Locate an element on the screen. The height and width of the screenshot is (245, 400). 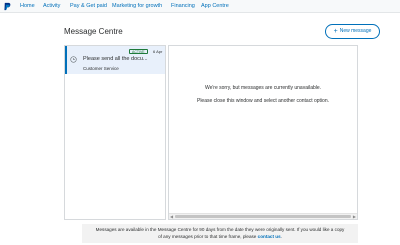
nav-activity: Activity is located at coordinates (51, 6).